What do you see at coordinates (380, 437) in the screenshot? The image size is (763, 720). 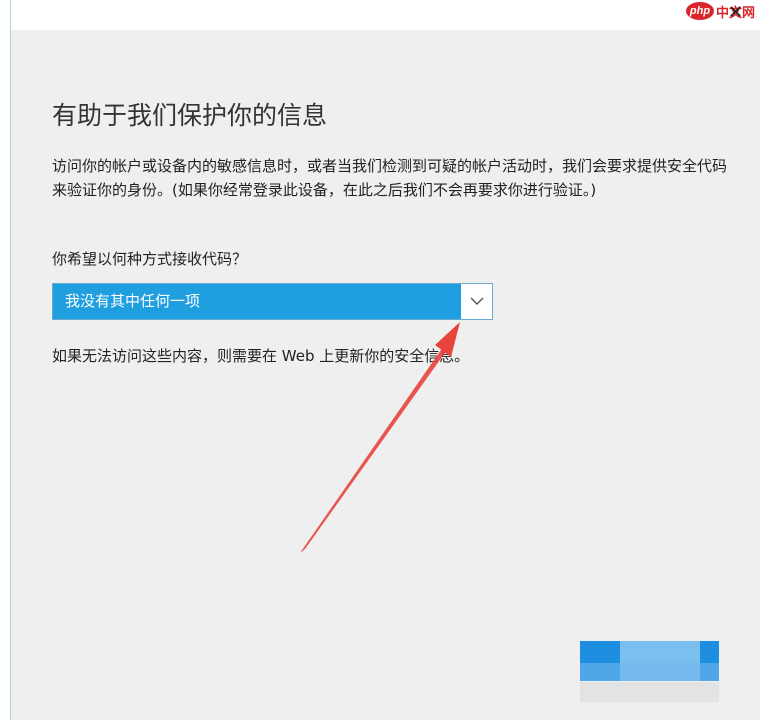 I see `arrow-annotation` at bounding box center [380, 437].